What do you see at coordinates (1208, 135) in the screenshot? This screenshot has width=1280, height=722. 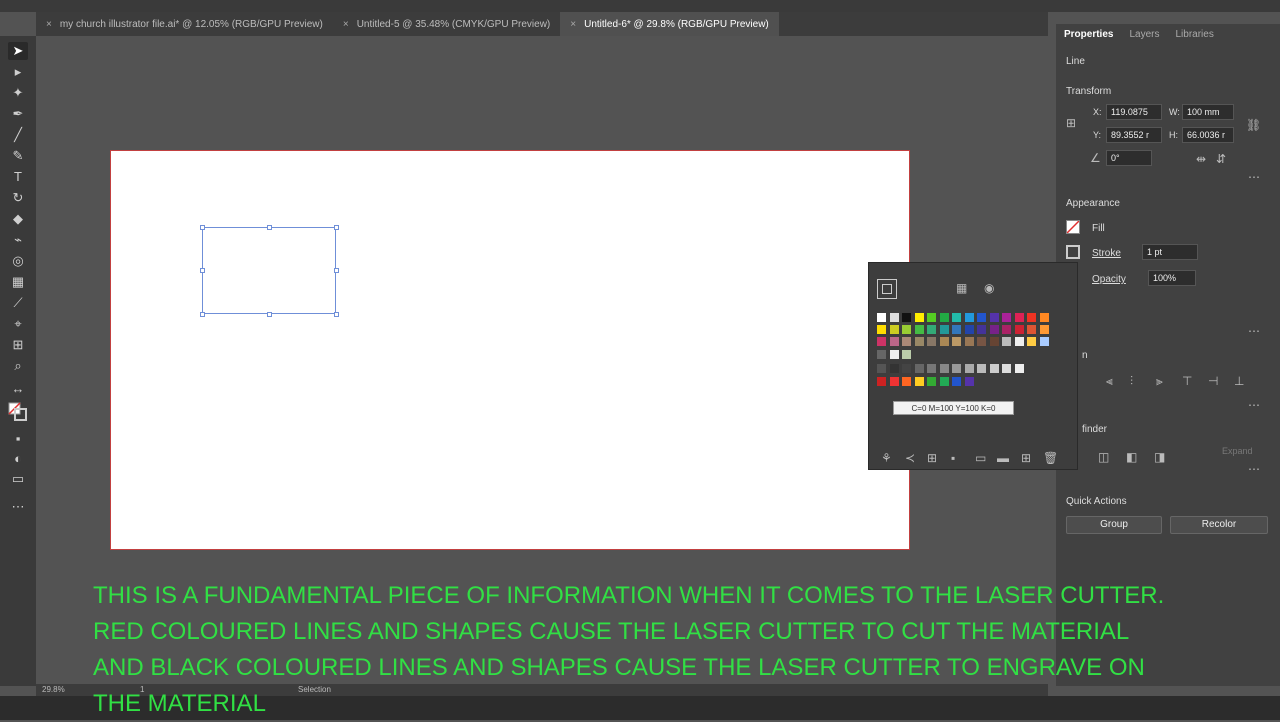 I see `h-field: 66.0036 r` at bounding box center [1208, 135].